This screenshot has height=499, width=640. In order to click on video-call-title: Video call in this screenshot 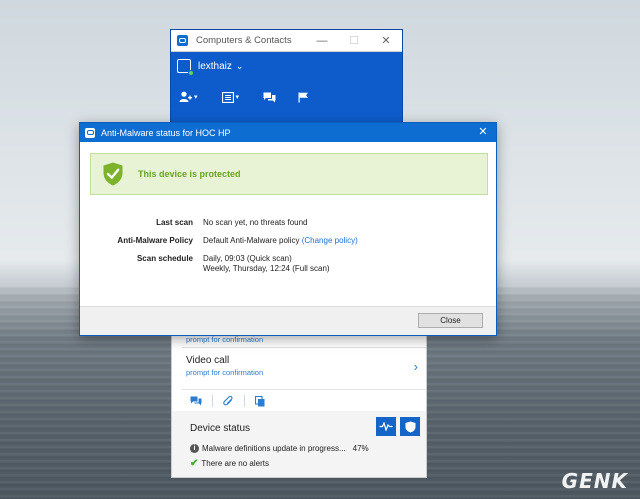, I will do `click(208, 360)`.